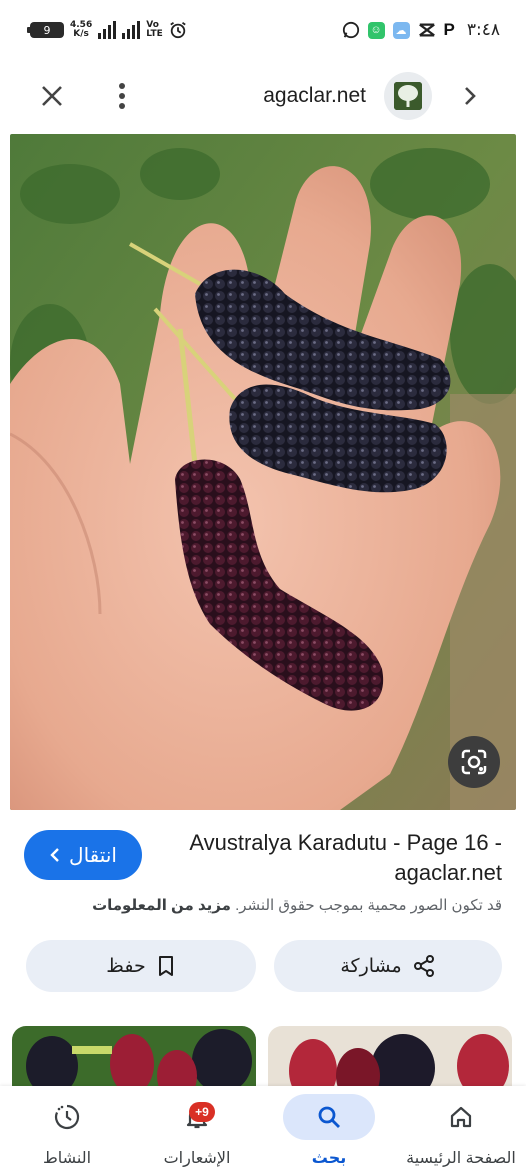  I want to click on battery-level: 9, so click(47, 30).